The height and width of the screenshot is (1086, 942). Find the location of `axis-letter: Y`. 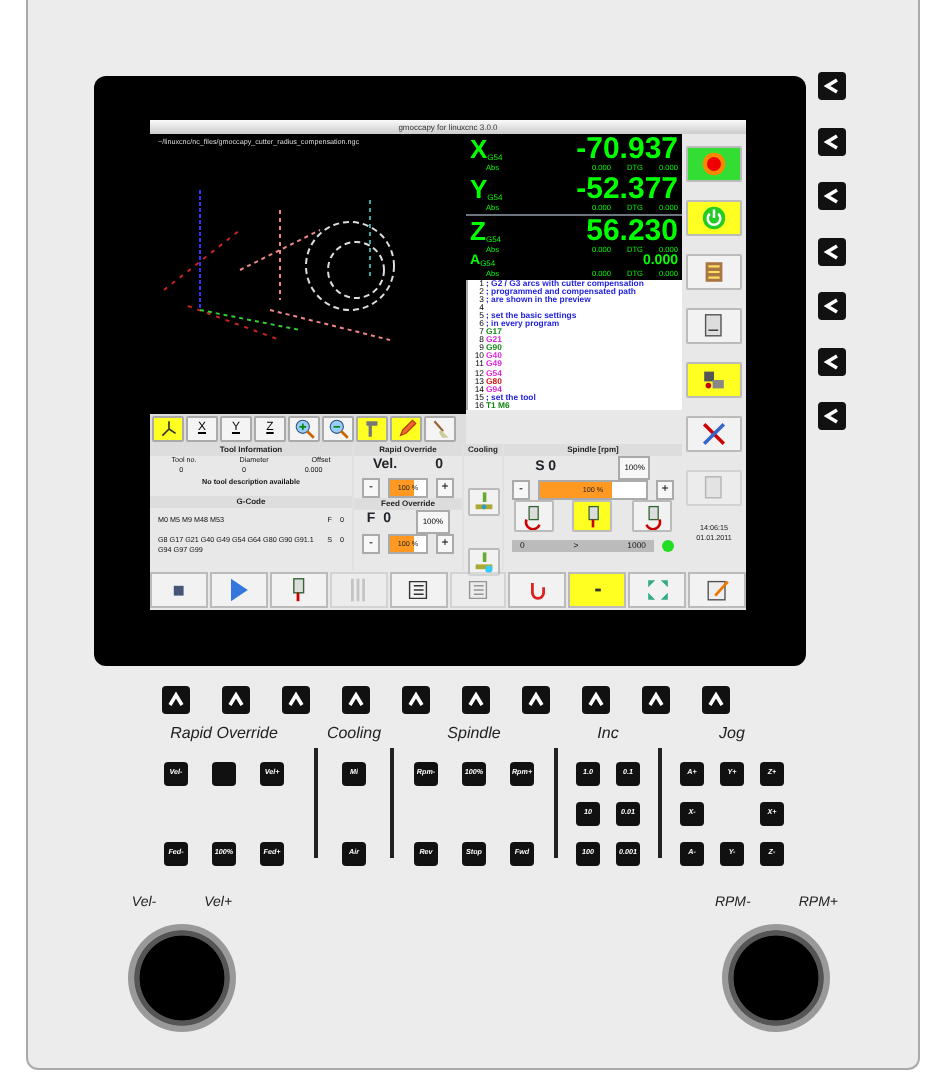

axis-letter: Y is located at coordinates (479, 190).